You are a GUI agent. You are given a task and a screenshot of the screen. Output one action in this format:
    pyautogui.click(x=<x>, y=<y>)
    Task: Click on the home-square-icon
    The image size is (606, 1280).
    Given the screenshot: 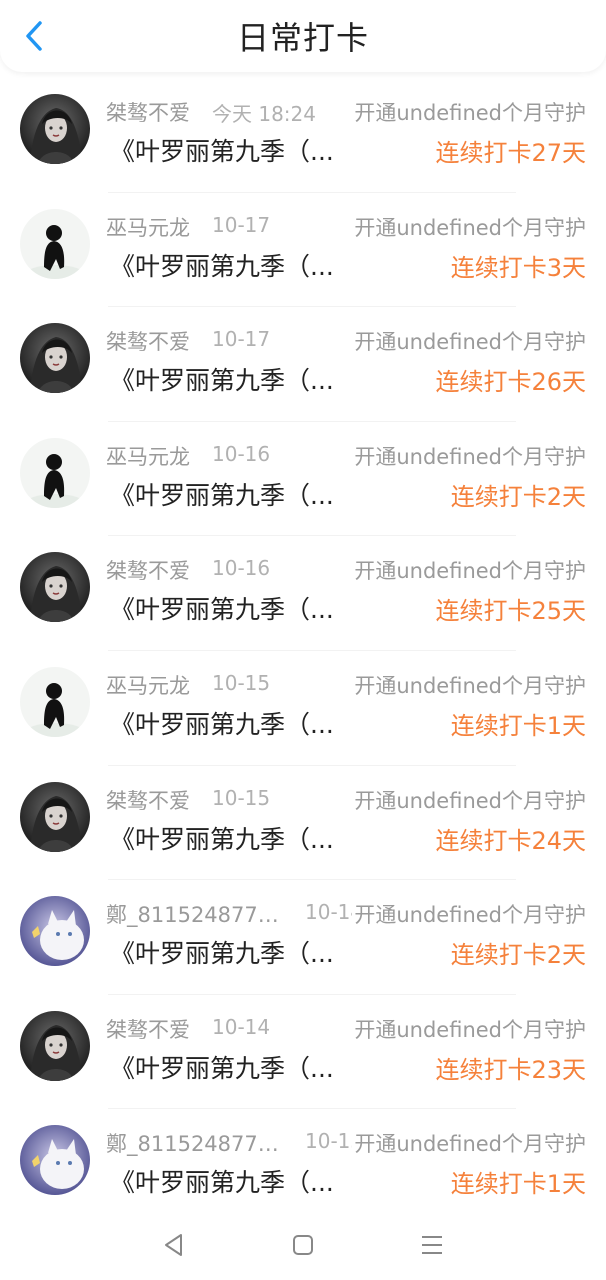 What is the action you would take?
    pyautogui.click(x=302, y=1245)
    